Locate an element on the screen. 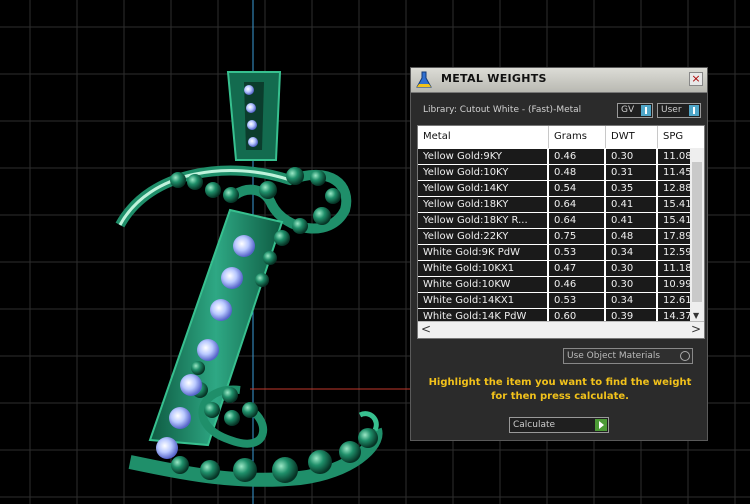 The height and width of the screenshot is (504, 750). cell-metal: White Gold:10KX1 is located at coordinates (482, 268).